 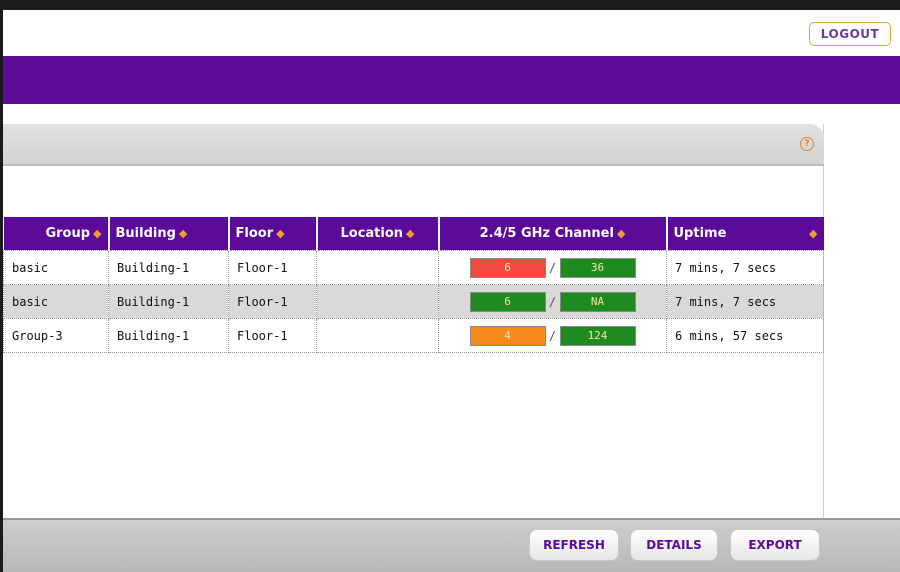 I want to click on cell-channel: 6 / 36, so click(x=552, y=267).